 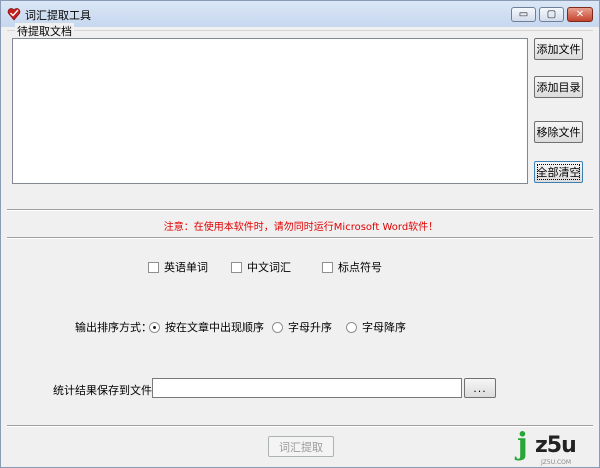 I want to click on divider-bottom, so click(x=300, y=426).